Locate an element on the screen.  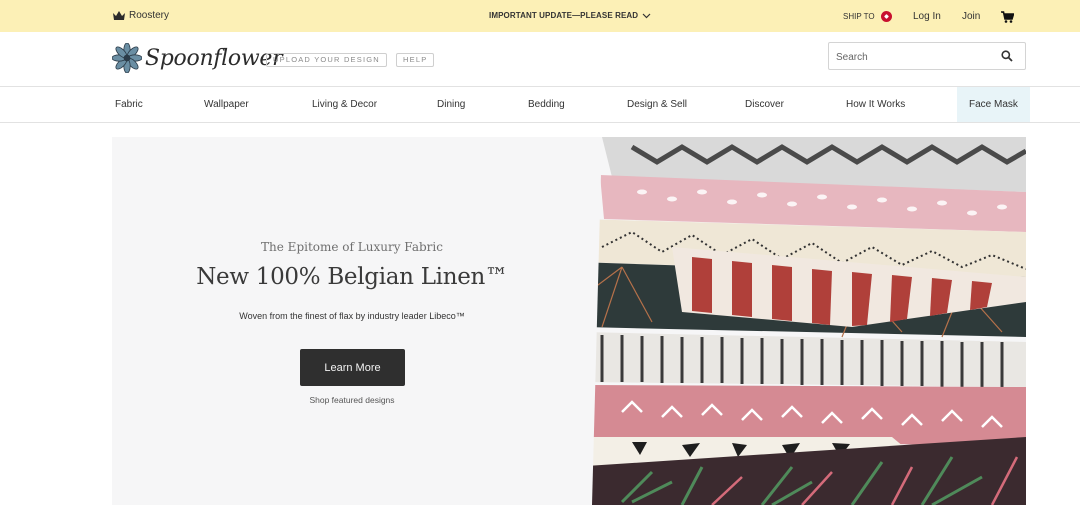
important-update-label: IMPORTANT UPDATE—PLEASE READ is located at coordinates (564, 15).